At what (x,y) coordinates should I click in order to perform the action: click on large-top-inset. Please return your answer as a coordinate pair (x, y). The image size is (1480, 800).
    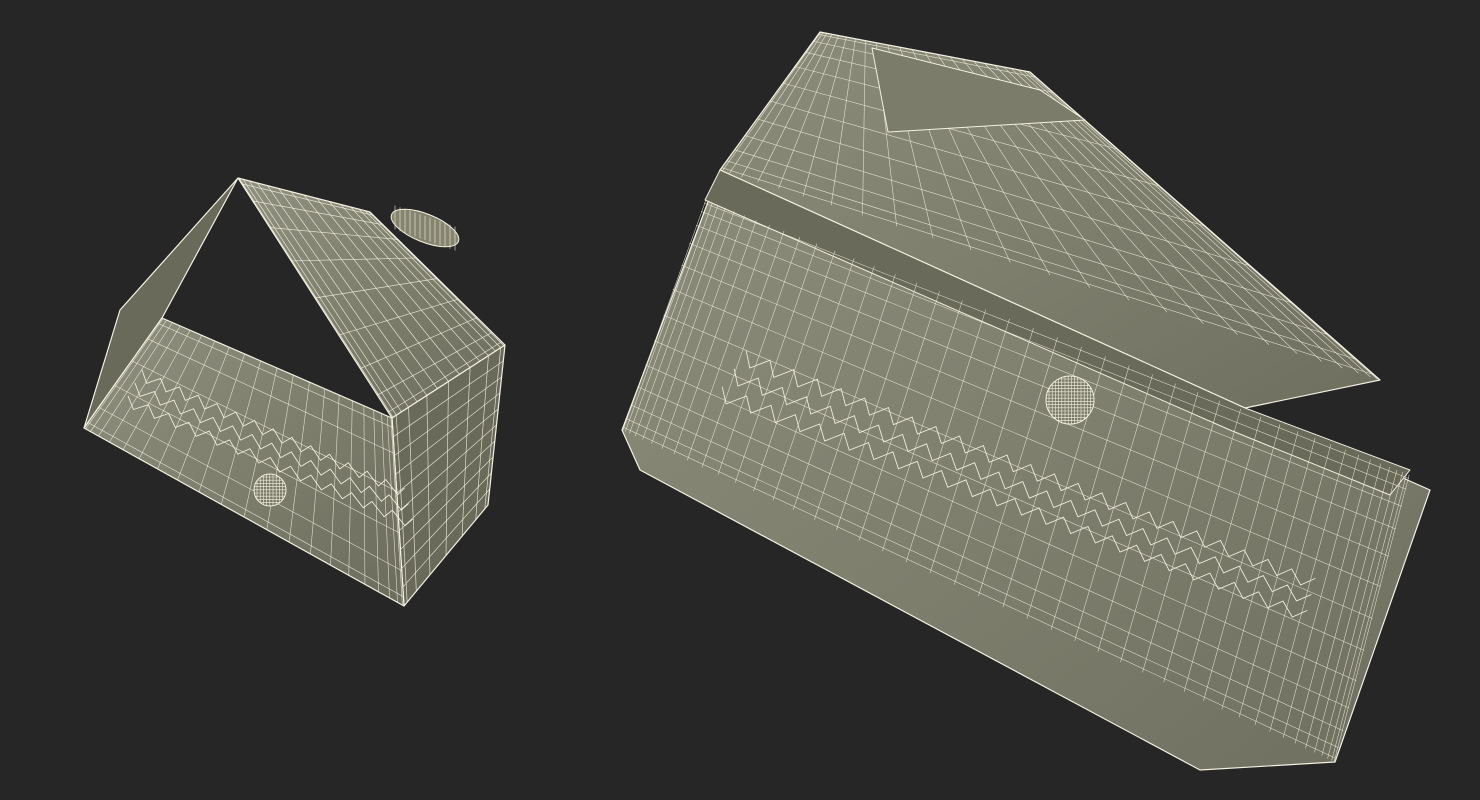
    Looking at the image, I should click on (978, 90).